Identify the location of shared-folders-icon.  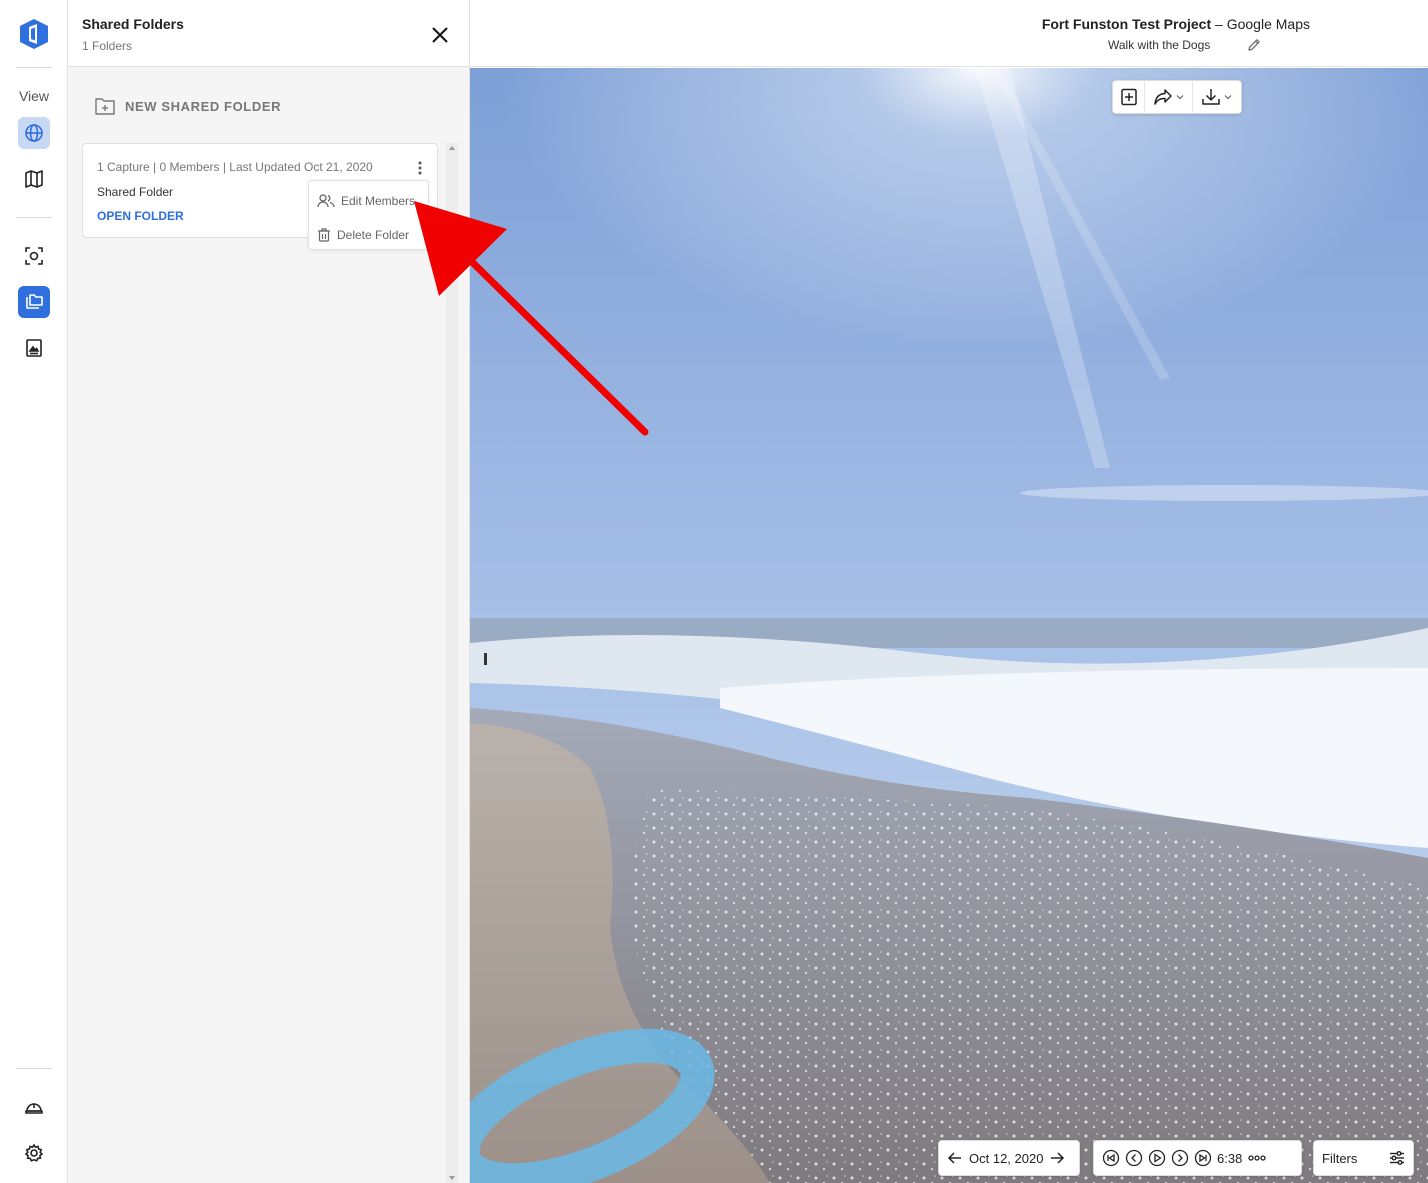
(34, 301).